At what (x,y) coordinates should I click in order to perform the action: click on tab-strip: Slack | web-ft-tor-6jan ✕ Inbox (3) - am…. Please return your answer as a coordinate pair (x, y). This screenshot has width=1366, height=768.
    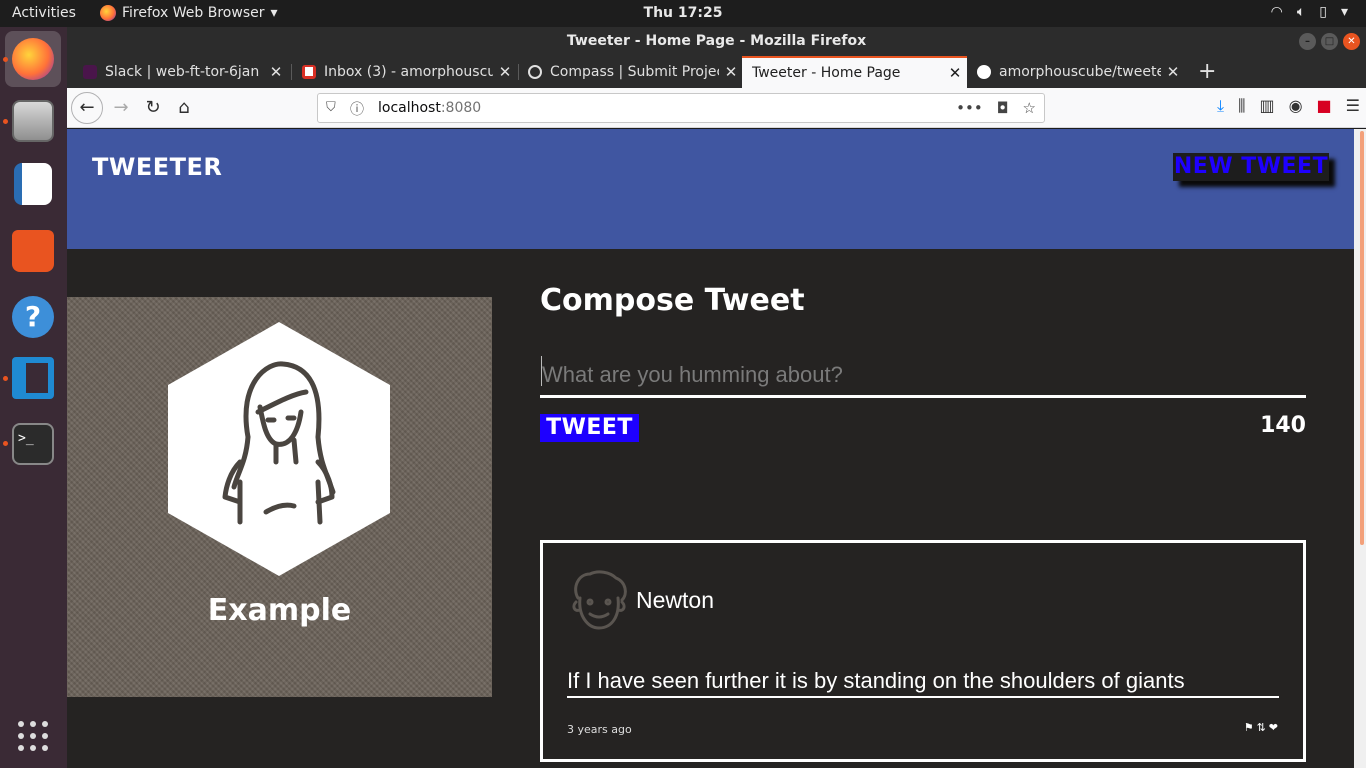
    Looking at the image, I should click on (716, 72).